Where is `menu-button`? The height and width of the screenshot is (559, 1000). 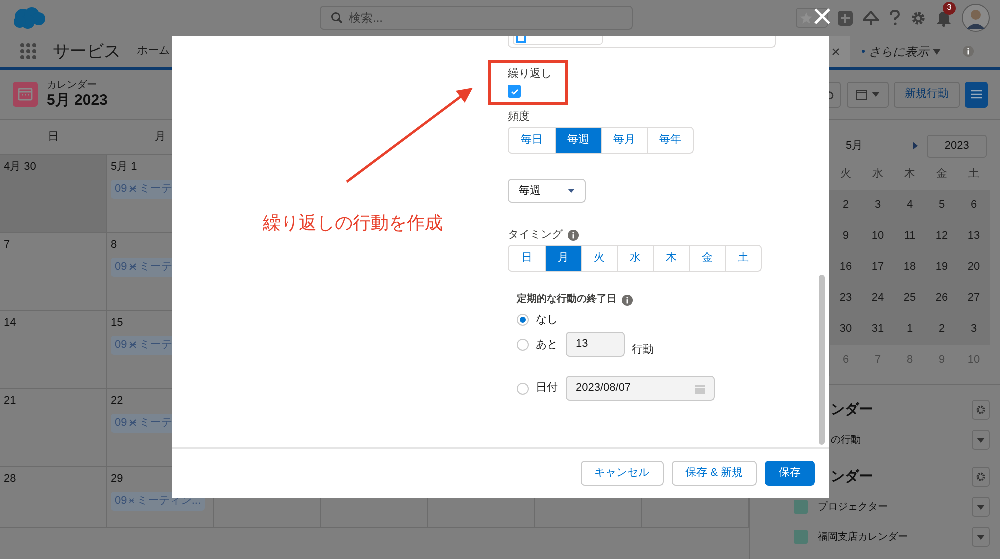 menu-button is located at coordinates (976, 95).